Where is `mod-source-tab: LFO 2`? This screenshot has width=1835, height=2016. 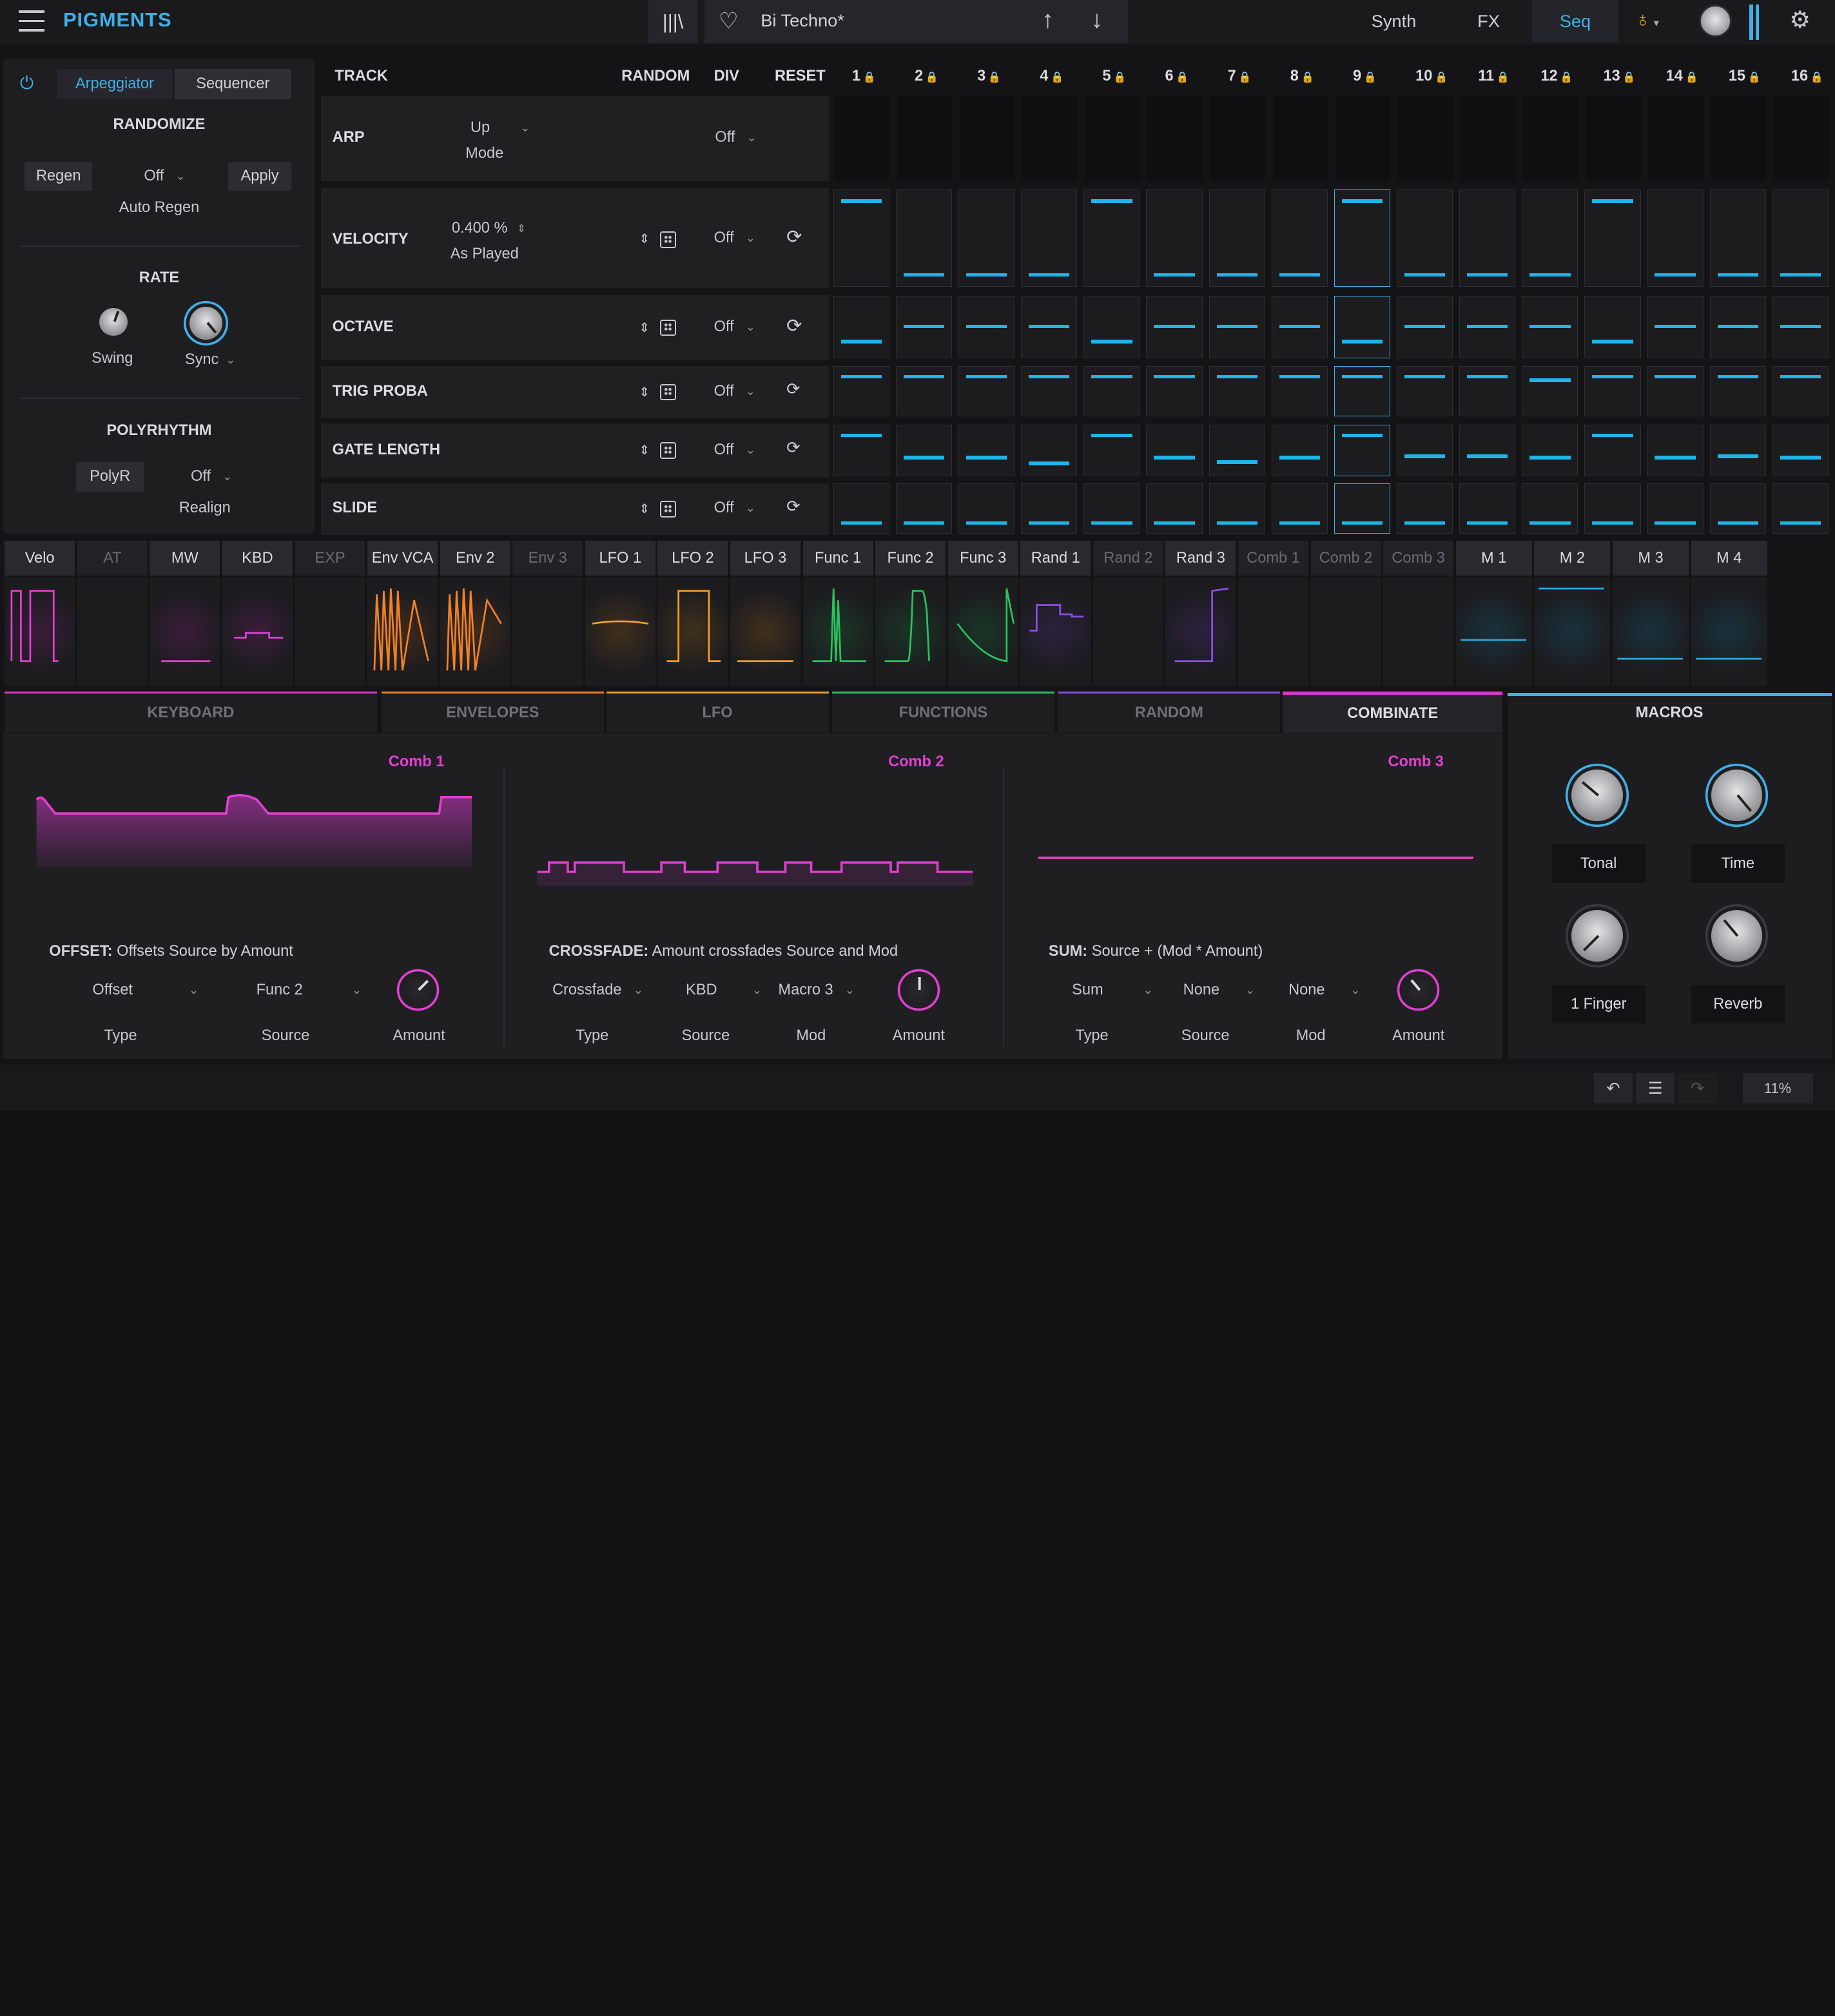 mod-source-tab: LFO 2 is located at coordinates (692, 558).